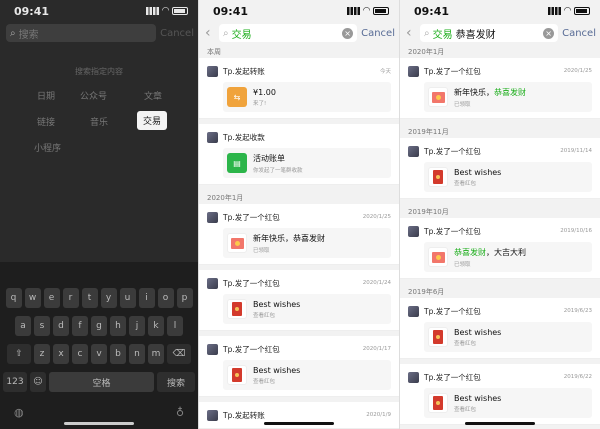 The height and width of the screenshot is (429, 600). Describe the element at coordinates (289, 243) in the screenshot. I see `card-text: 新年快乐，恭喜发财 已领取` at that location.